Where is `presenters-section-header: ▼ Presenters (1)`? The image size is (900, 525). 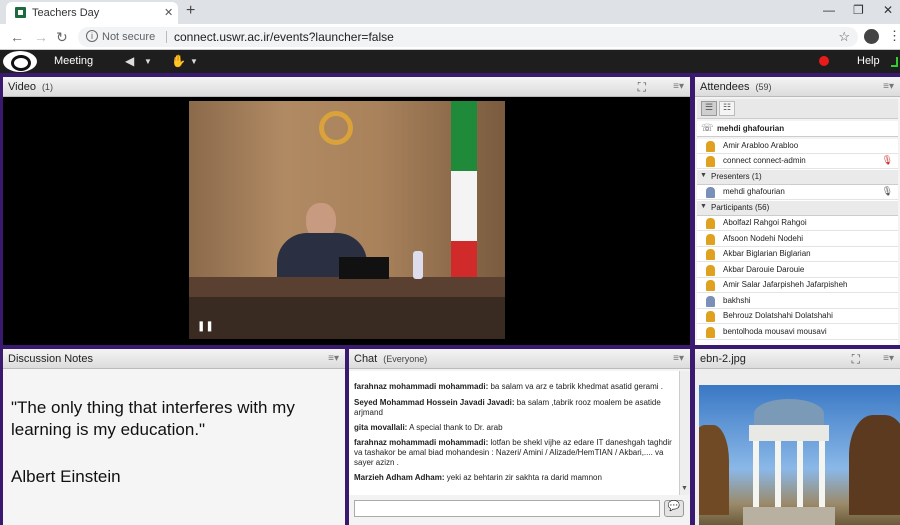
presenters-section-header: ▼ Presenters (1) is located at coordinates (797, 177).